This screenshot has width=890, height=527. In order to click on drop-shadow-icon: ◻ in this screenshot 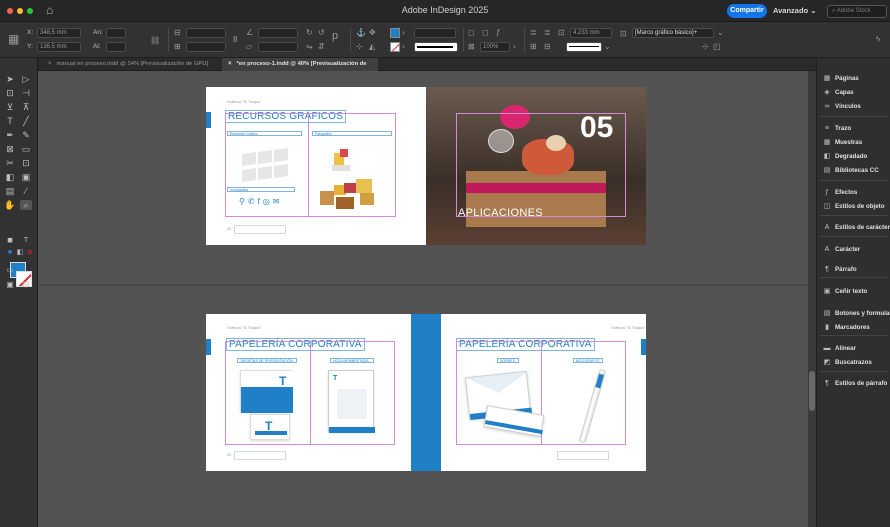, I will do `click(485, 32)`.